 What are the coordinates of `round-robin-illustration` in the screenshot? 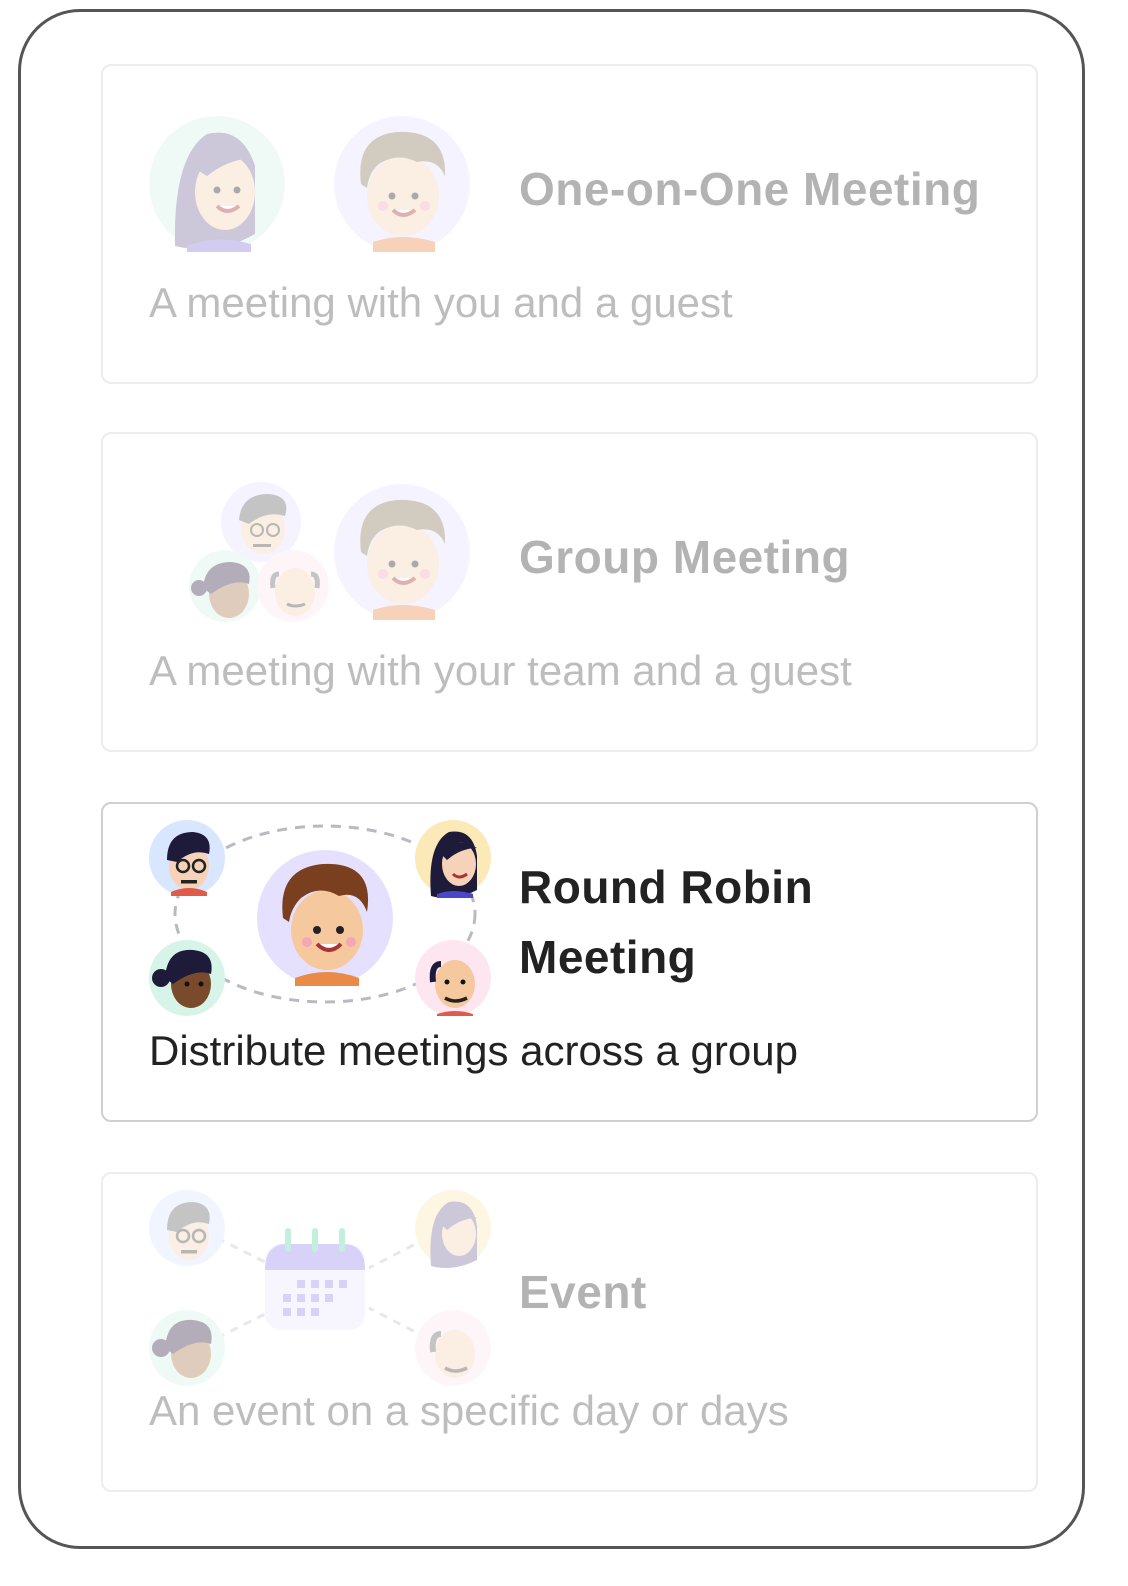 It's located at (327, 918).